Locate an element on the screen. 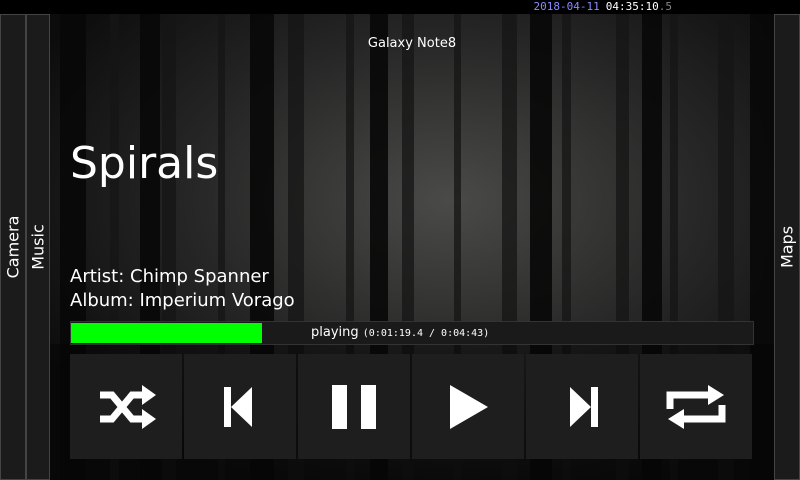 The width and height of the screenshot is (800, 480). side-tab-maps: Maps is located at coordinates (787, 247).